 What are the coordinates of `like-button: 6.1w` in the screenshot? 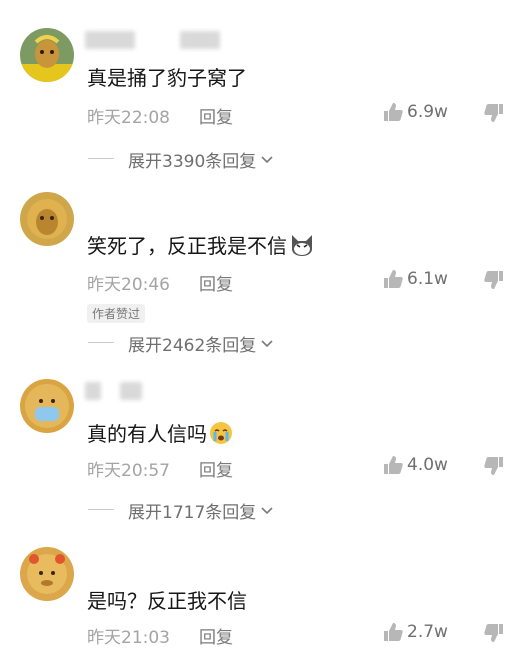 It's located at (415, 279).